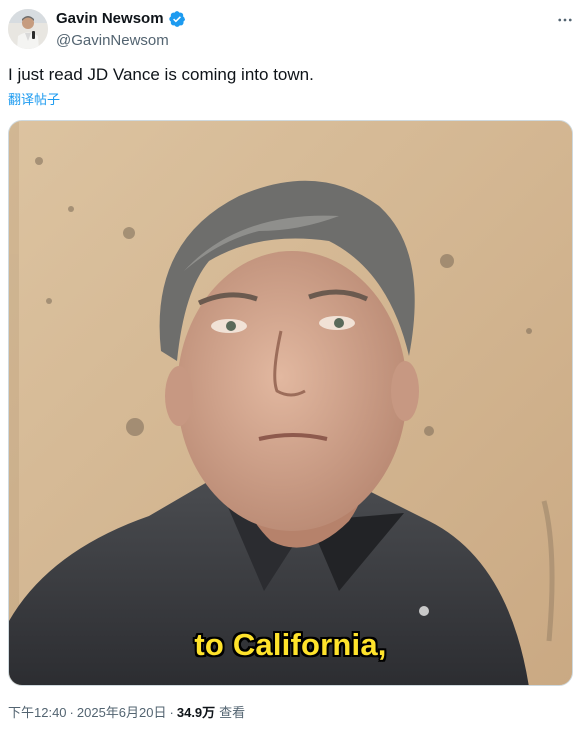 The width and height of the screenshot is (587, 740). What do you see at coordinates (177, 19) in the screenshot?
I see `verified-badge-icon` at bounding box center [177, 19].